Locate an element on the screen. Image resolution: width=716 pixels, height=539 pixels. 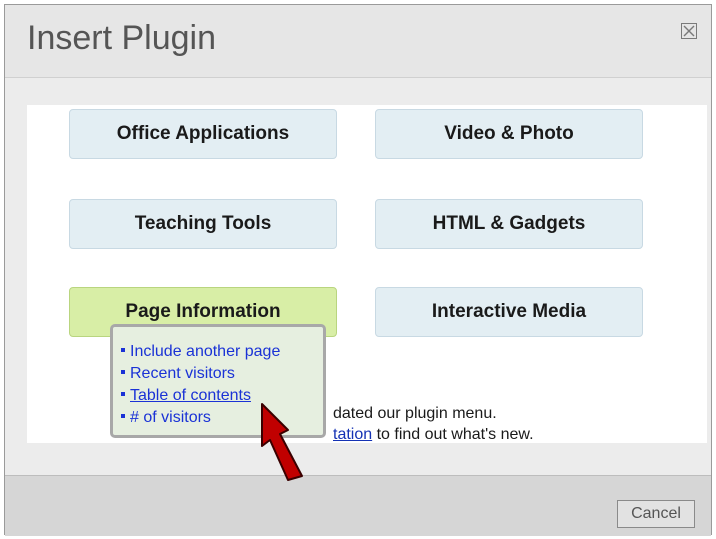
notice-line-2: tation to find out what's new. is located at coordinates (433, 434).